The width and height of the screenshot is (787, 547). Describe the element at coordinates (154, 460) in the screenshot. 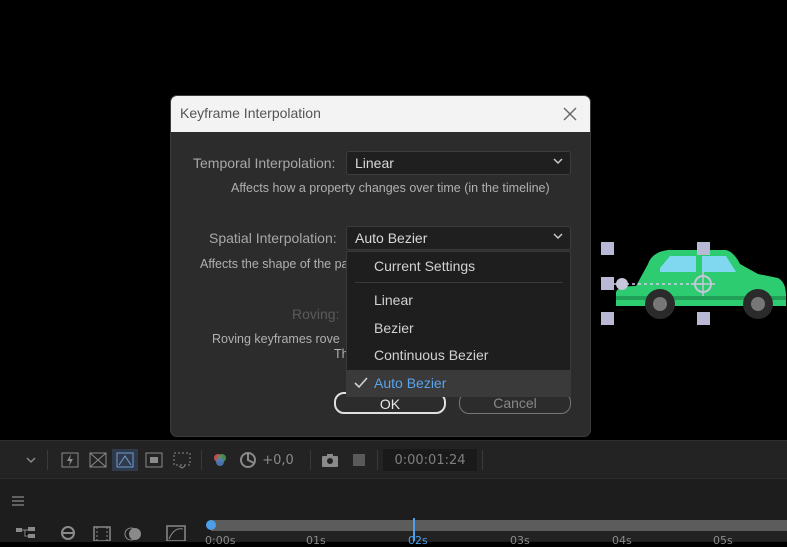

I see `region-of-interest-icon` at that location.